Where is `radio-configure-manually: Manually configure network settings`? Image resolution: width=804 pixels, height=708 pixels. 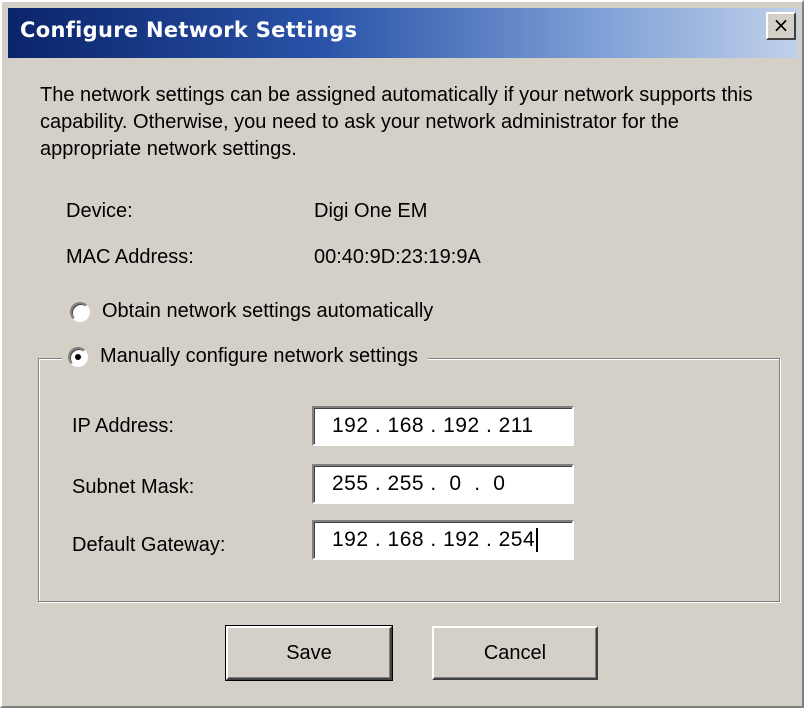 radio-configure-manually: Manually configure network settings is located at coordinates (245, 356).